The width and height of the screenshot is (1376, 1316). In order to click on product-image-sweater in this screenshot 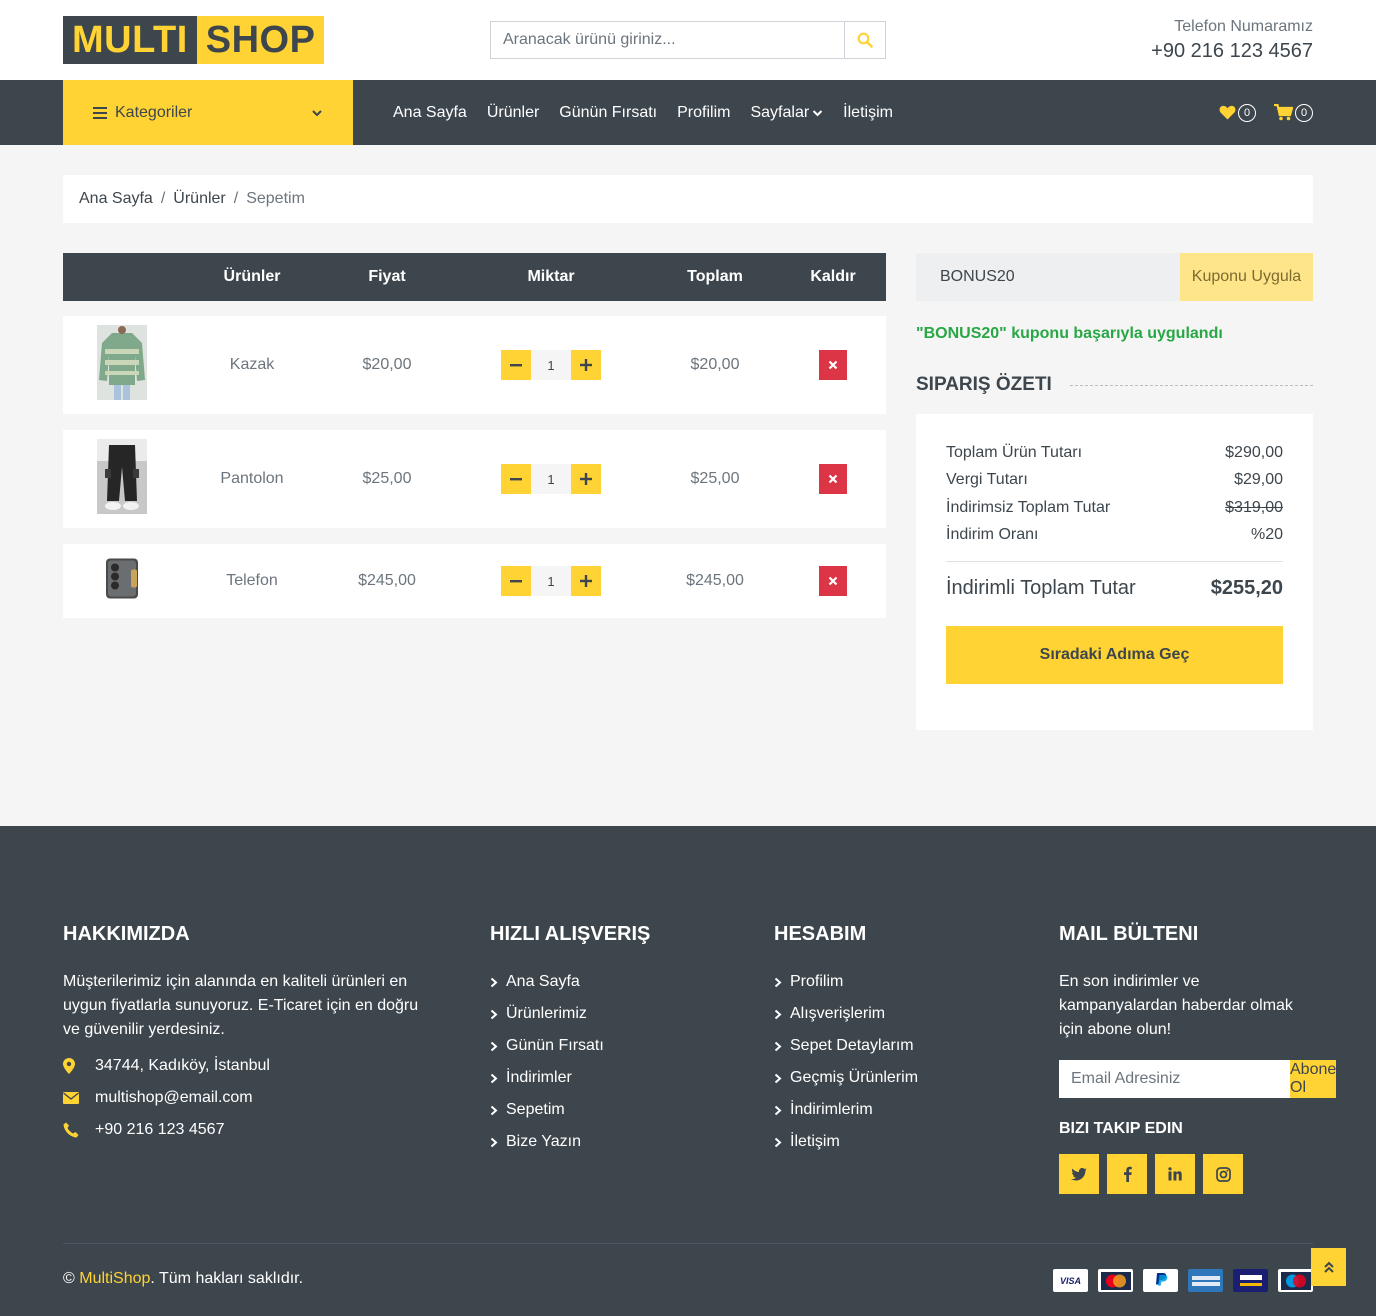, I will do `click(122, 365)`.